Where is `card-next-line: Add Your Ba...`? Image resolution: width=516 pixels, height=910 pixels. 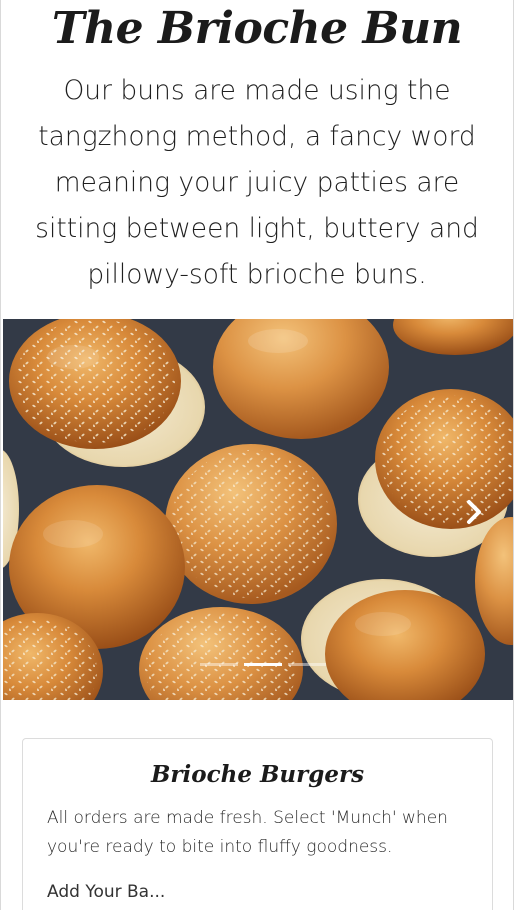
card-next-line: Add Your Ba... is located at coordinates (106, 892).